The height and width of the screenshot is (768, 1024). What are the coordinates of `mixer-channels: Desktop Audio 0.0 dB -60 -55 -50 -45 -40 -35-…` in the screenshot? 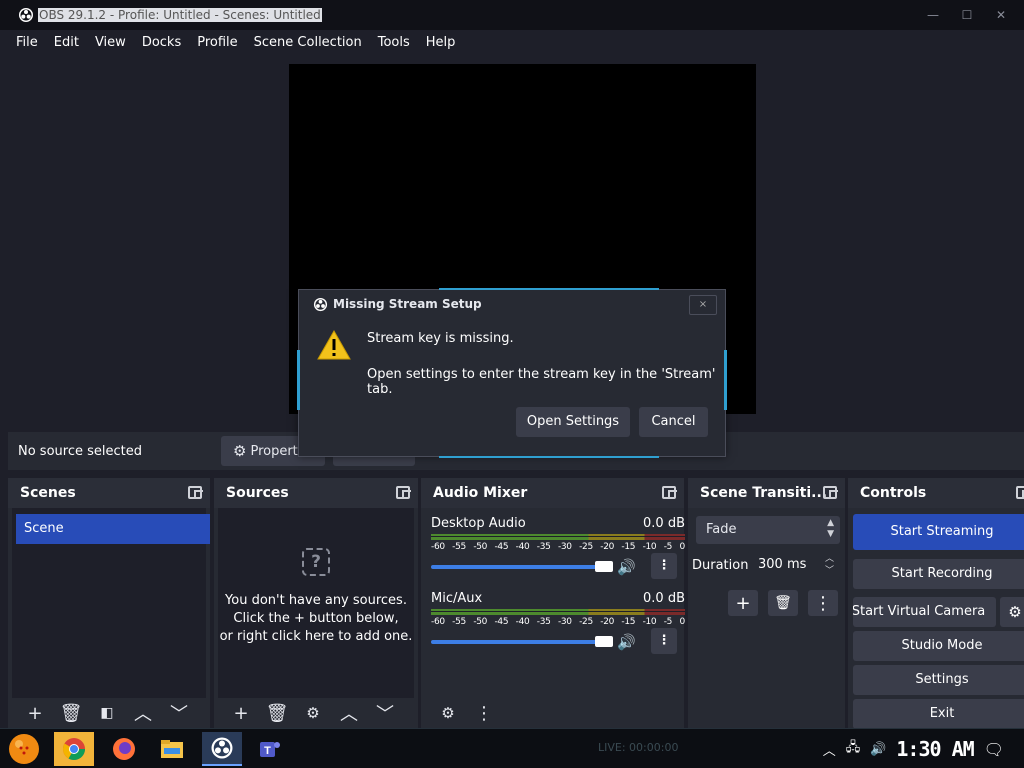 It's located at (555, 603).